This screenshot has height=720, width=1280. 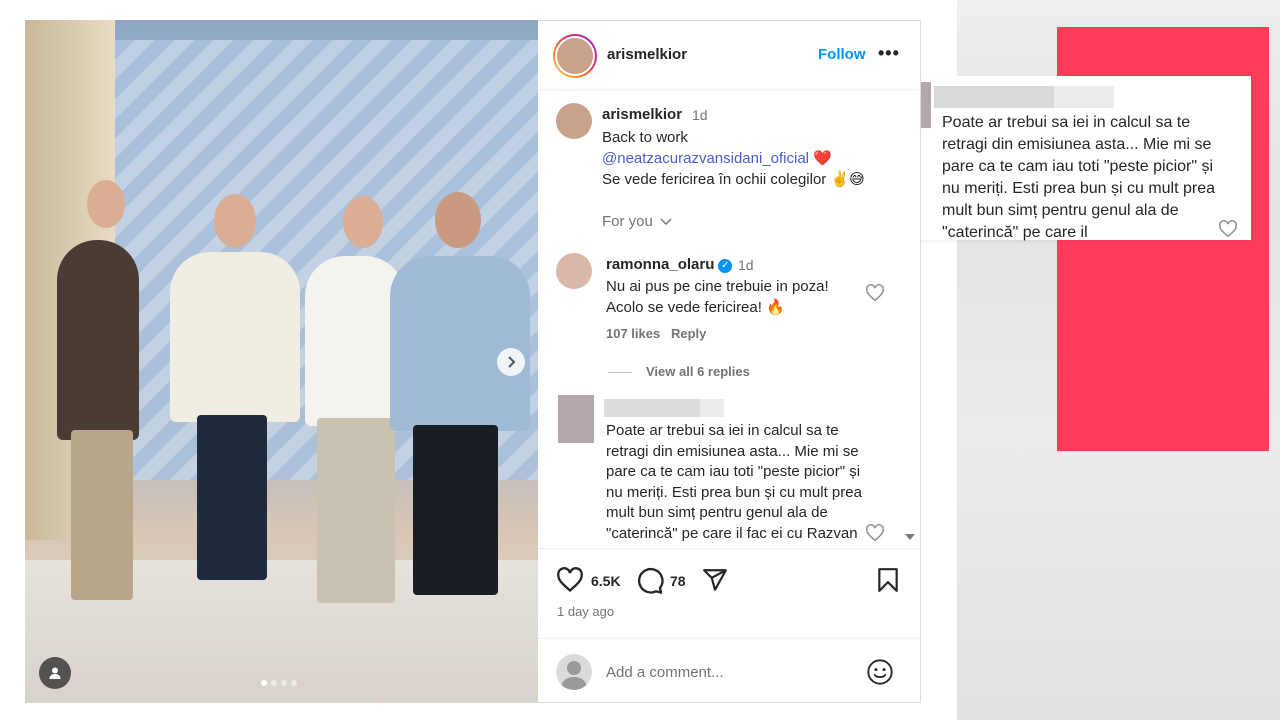 What do you see at coordinates (880, 672) in the screenshot?
I see `emoji-icon` at bounding box center [880, 672].